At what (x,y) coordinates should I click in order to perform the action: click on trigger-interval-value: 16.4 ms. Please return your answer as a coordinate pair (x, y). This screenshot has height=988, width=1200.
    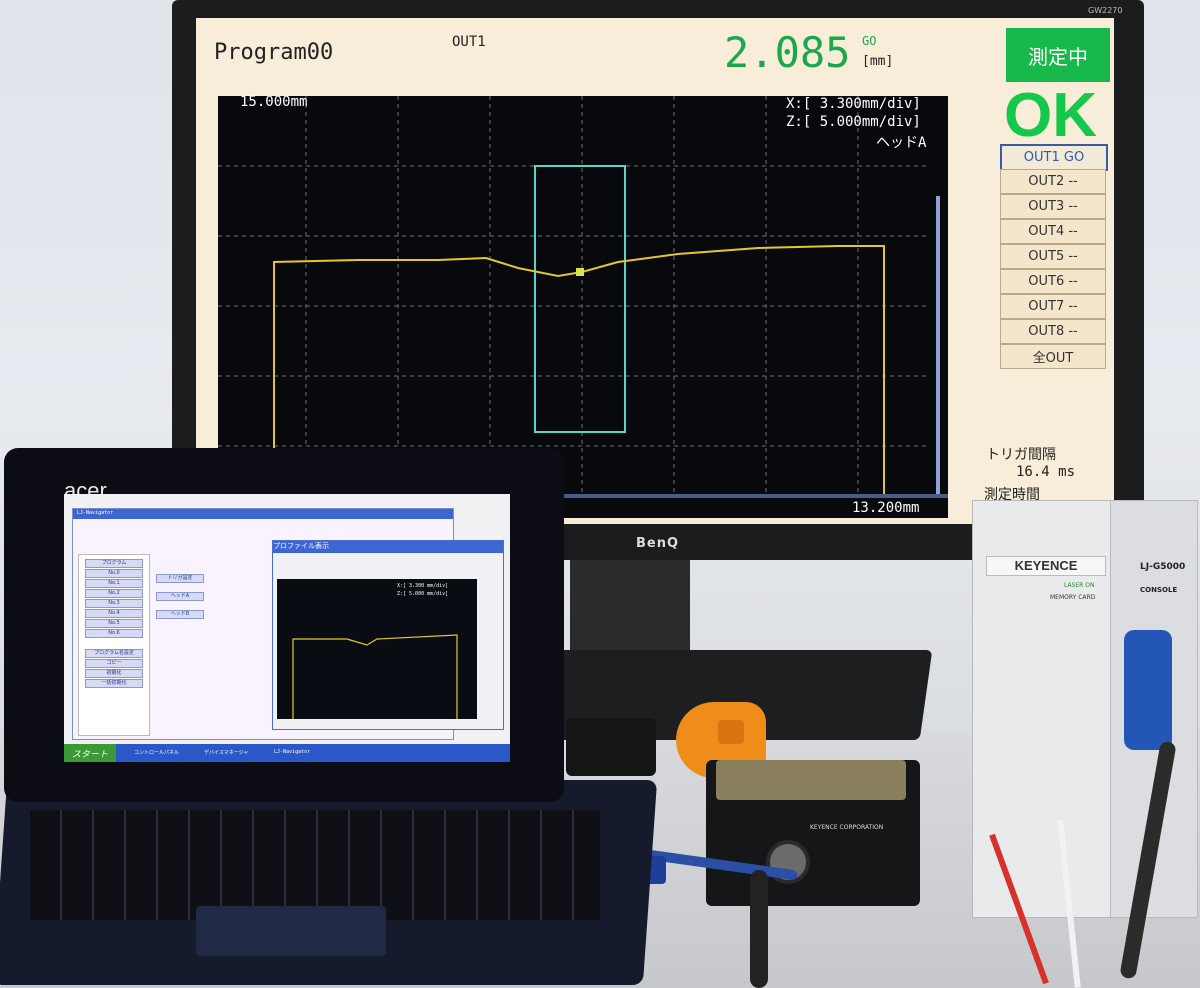
    Looking at the image, I should click on (1046, 472).